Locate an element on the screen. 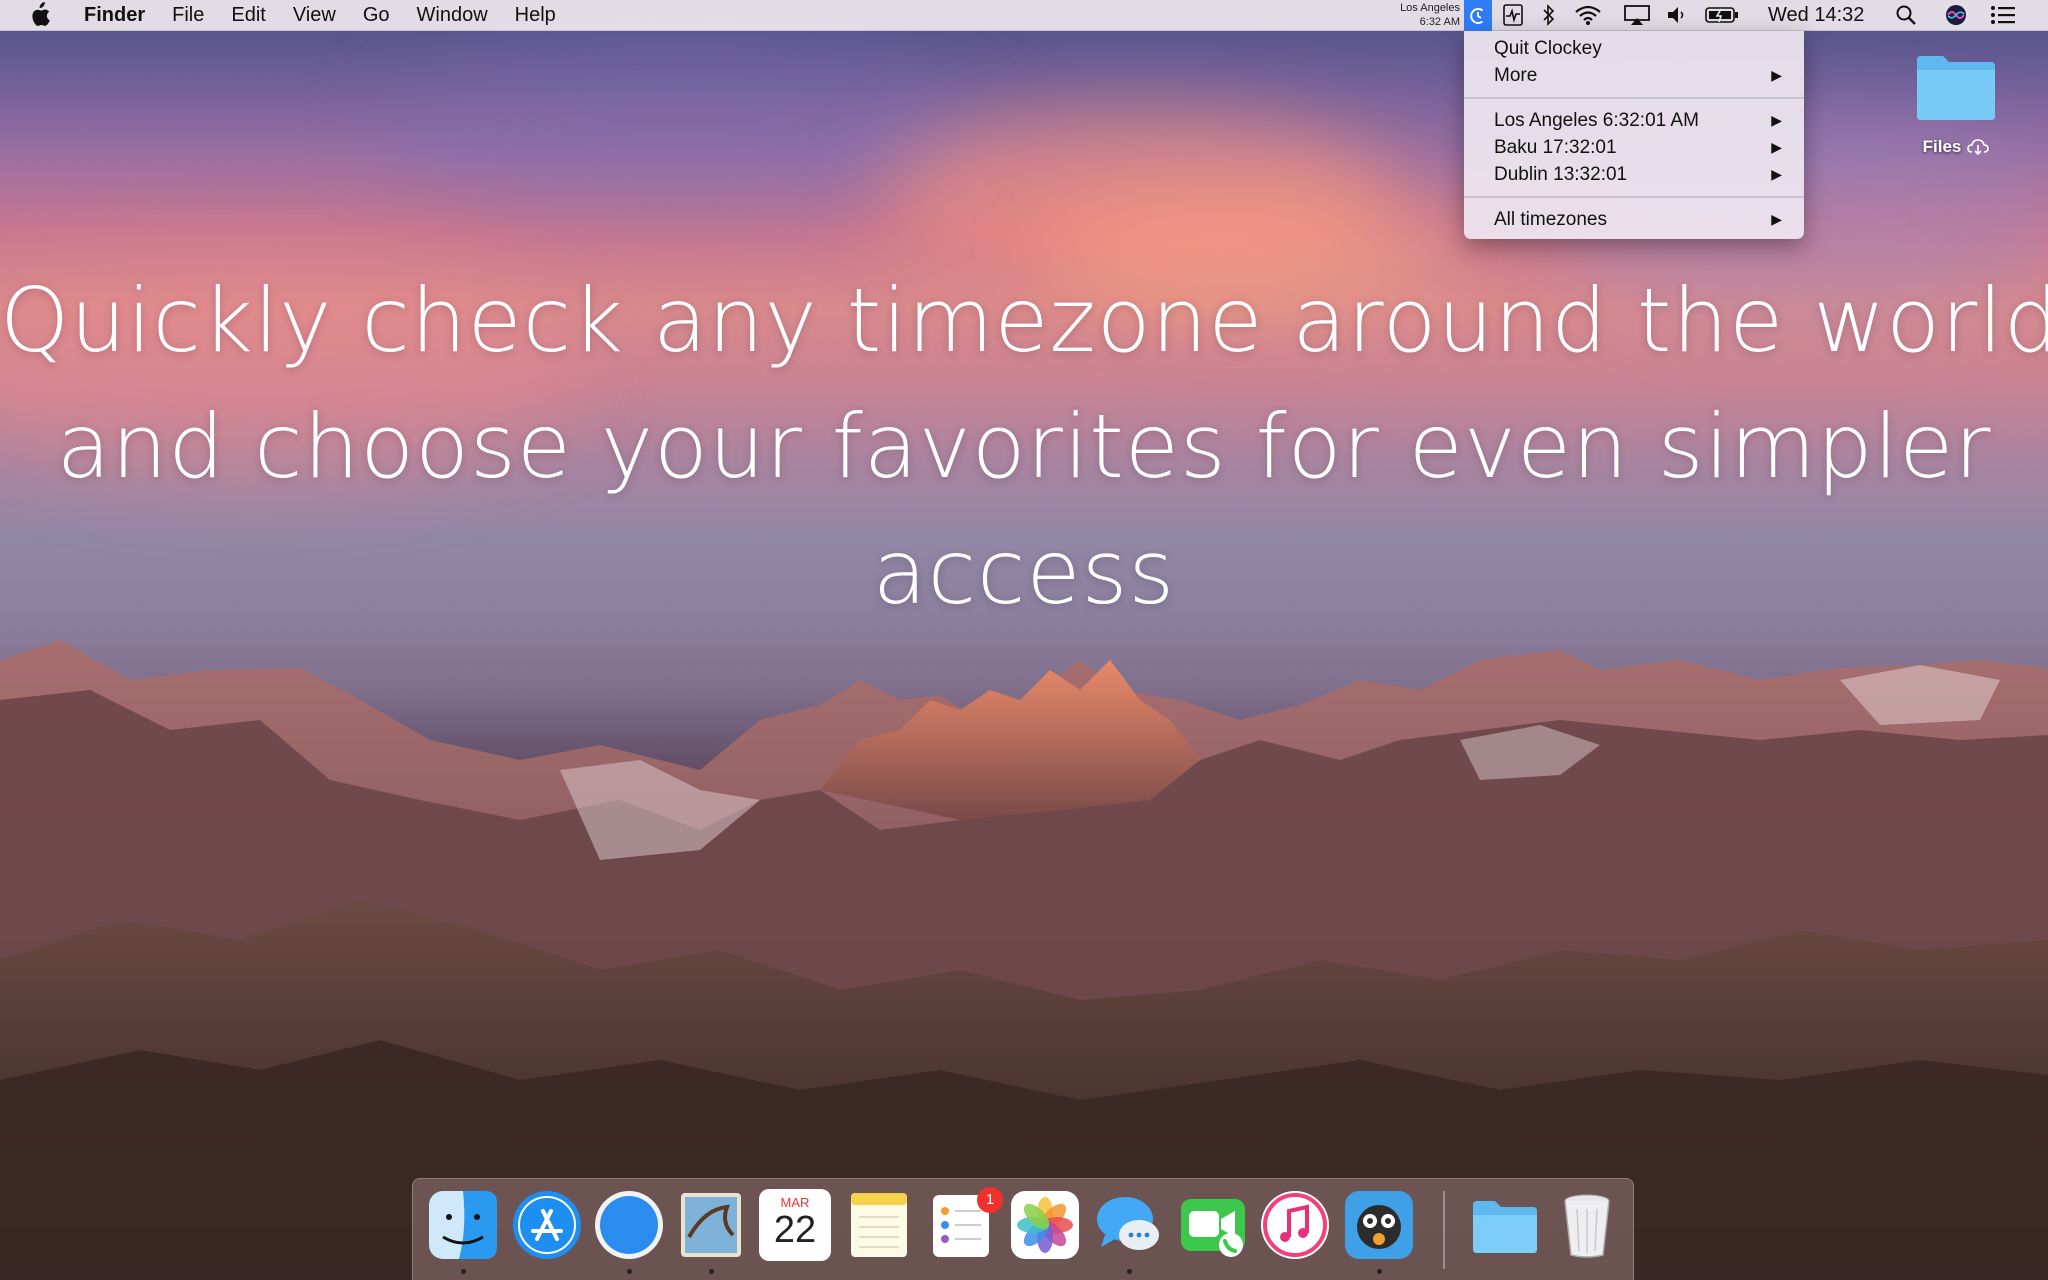 This screenshot has width=2048, height=1280. mini-clock-city: Los Angeles is located at coordinates (1430, 8).